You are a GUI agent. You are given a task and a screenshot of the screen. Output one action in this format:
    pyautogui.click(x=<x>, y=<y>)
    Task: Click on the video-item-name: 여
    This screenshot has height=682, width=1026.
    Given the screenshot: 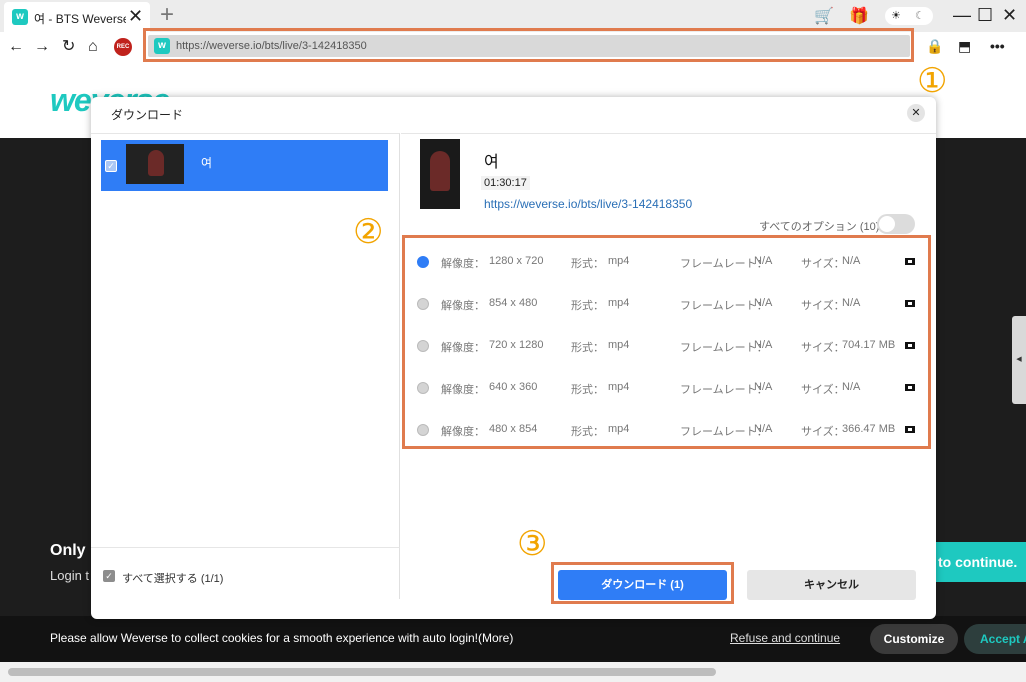 What is the action you would take?
    pyautogui.click(x=207, y=163)
    